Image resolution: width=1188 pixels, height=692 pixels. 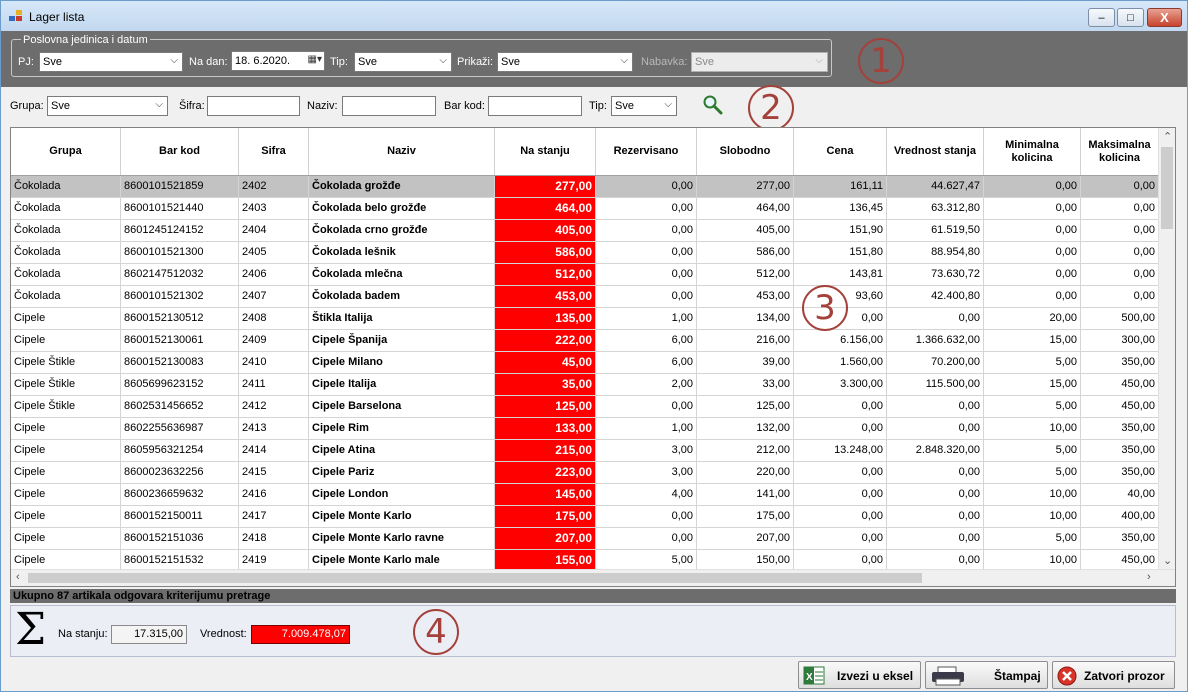 What do you see at coordinates (1167, 136) in the screenshot?
I see `scroll-up-icon: ⌃` at bounding box center [1167, 136].